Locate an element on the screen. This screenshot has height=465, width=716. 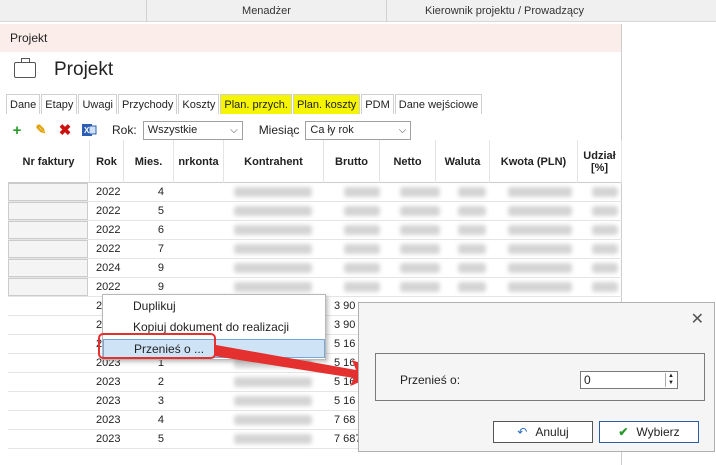
month-select-value: Ca ły rok is located at coordinates (332, 130).